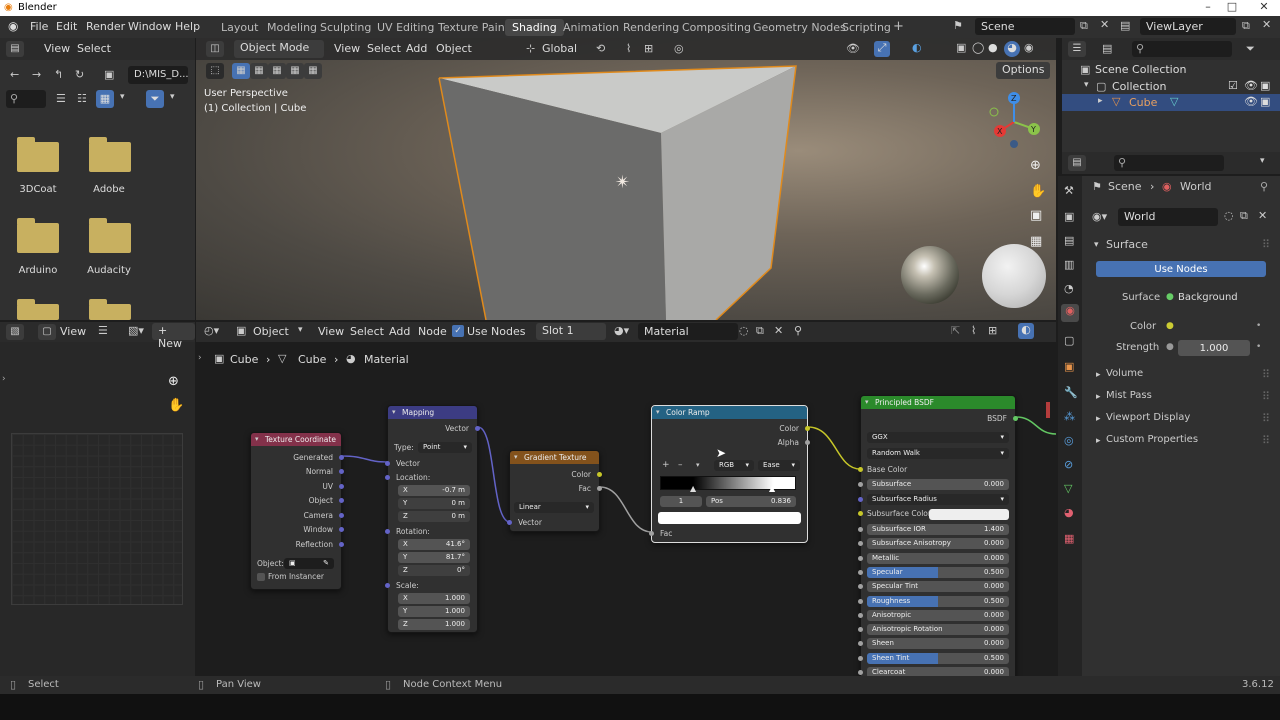  I want to click on menu-hamburger-icon: ☰, so click(103, 330).